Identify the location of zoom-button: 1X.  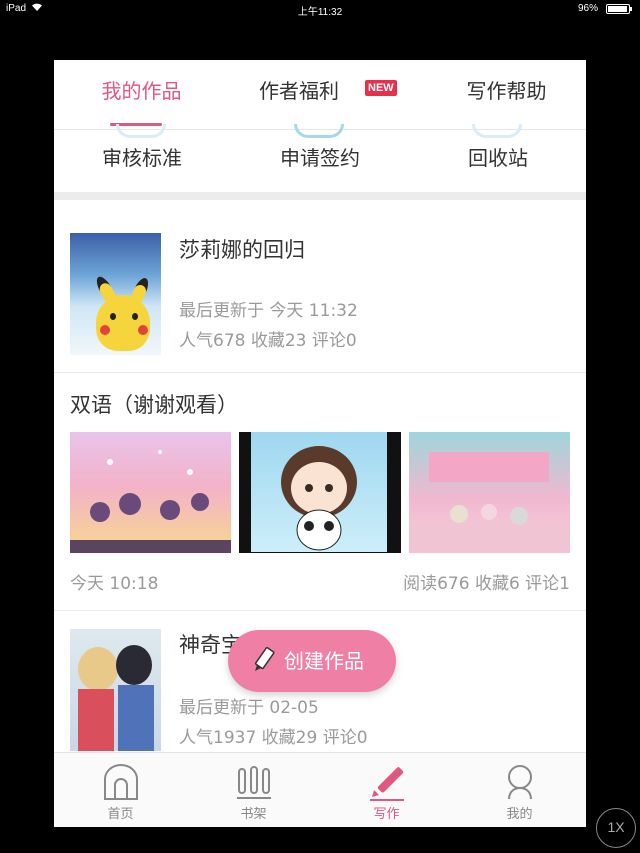
(616, 828).